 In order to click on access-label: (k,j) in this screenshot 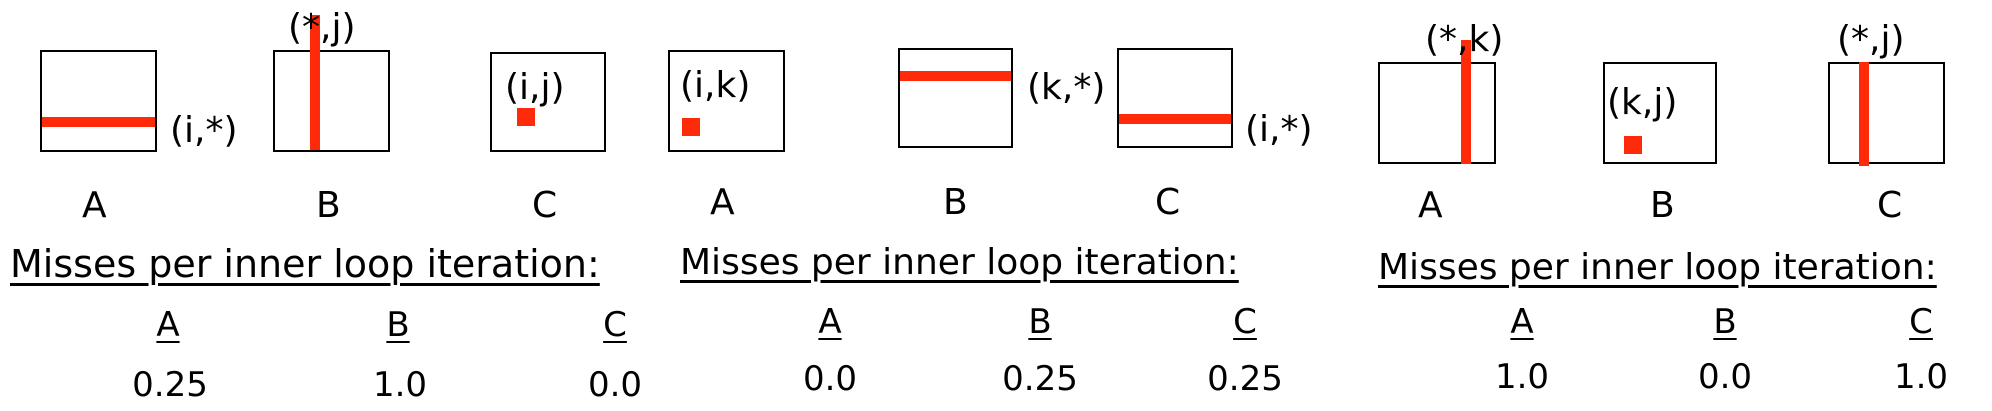, I will do `click(1642, 102)`.